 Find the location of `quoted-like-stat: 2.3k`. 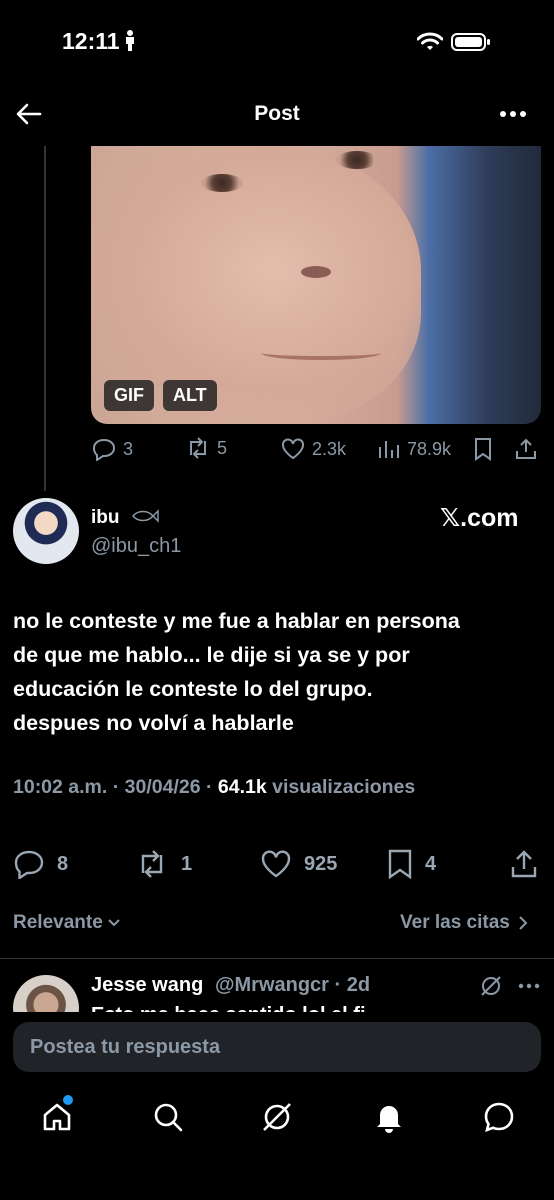

quoted-like-stat: 2.3k is located at coordinates (313, 449).